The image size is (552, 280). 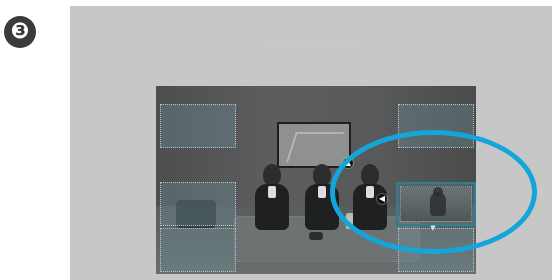 I want to click on layout-tile-bottom-left, so click(x=198, y=250).